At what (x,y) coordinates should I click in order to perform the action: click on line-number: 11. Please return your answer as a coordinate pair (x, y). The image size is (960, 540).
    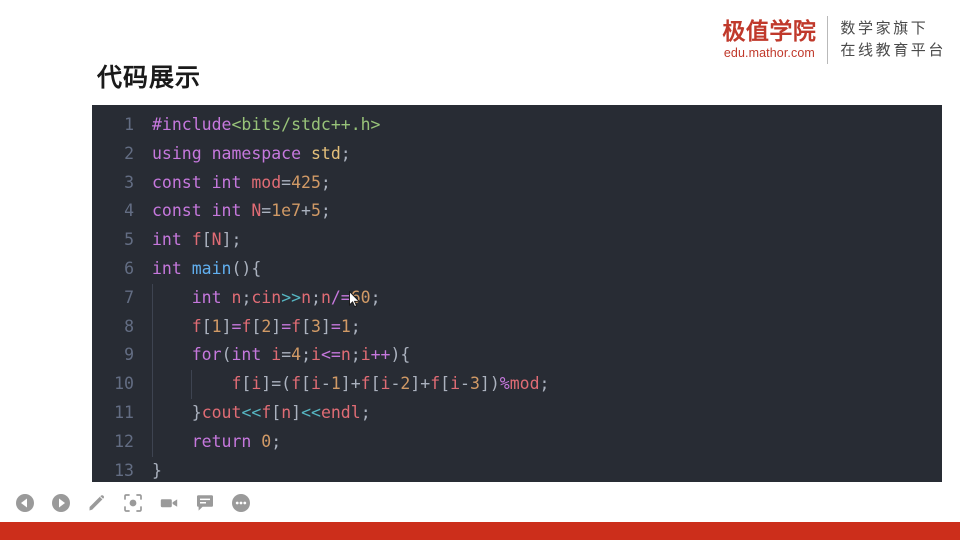
    Looking at the image, I should click on (124, 412).